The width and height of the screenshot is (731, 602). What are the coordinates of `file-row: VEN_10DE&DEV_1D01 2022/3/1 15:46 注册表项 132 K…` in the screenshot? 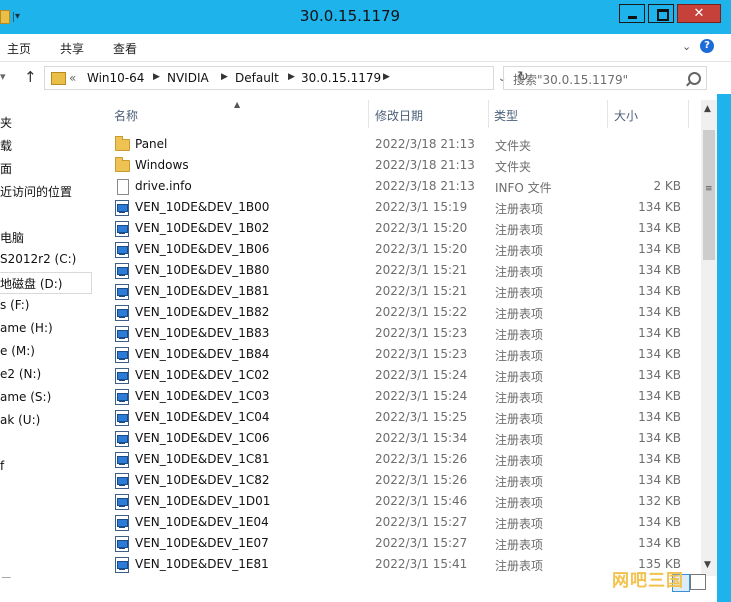 It's located at (393, 501).